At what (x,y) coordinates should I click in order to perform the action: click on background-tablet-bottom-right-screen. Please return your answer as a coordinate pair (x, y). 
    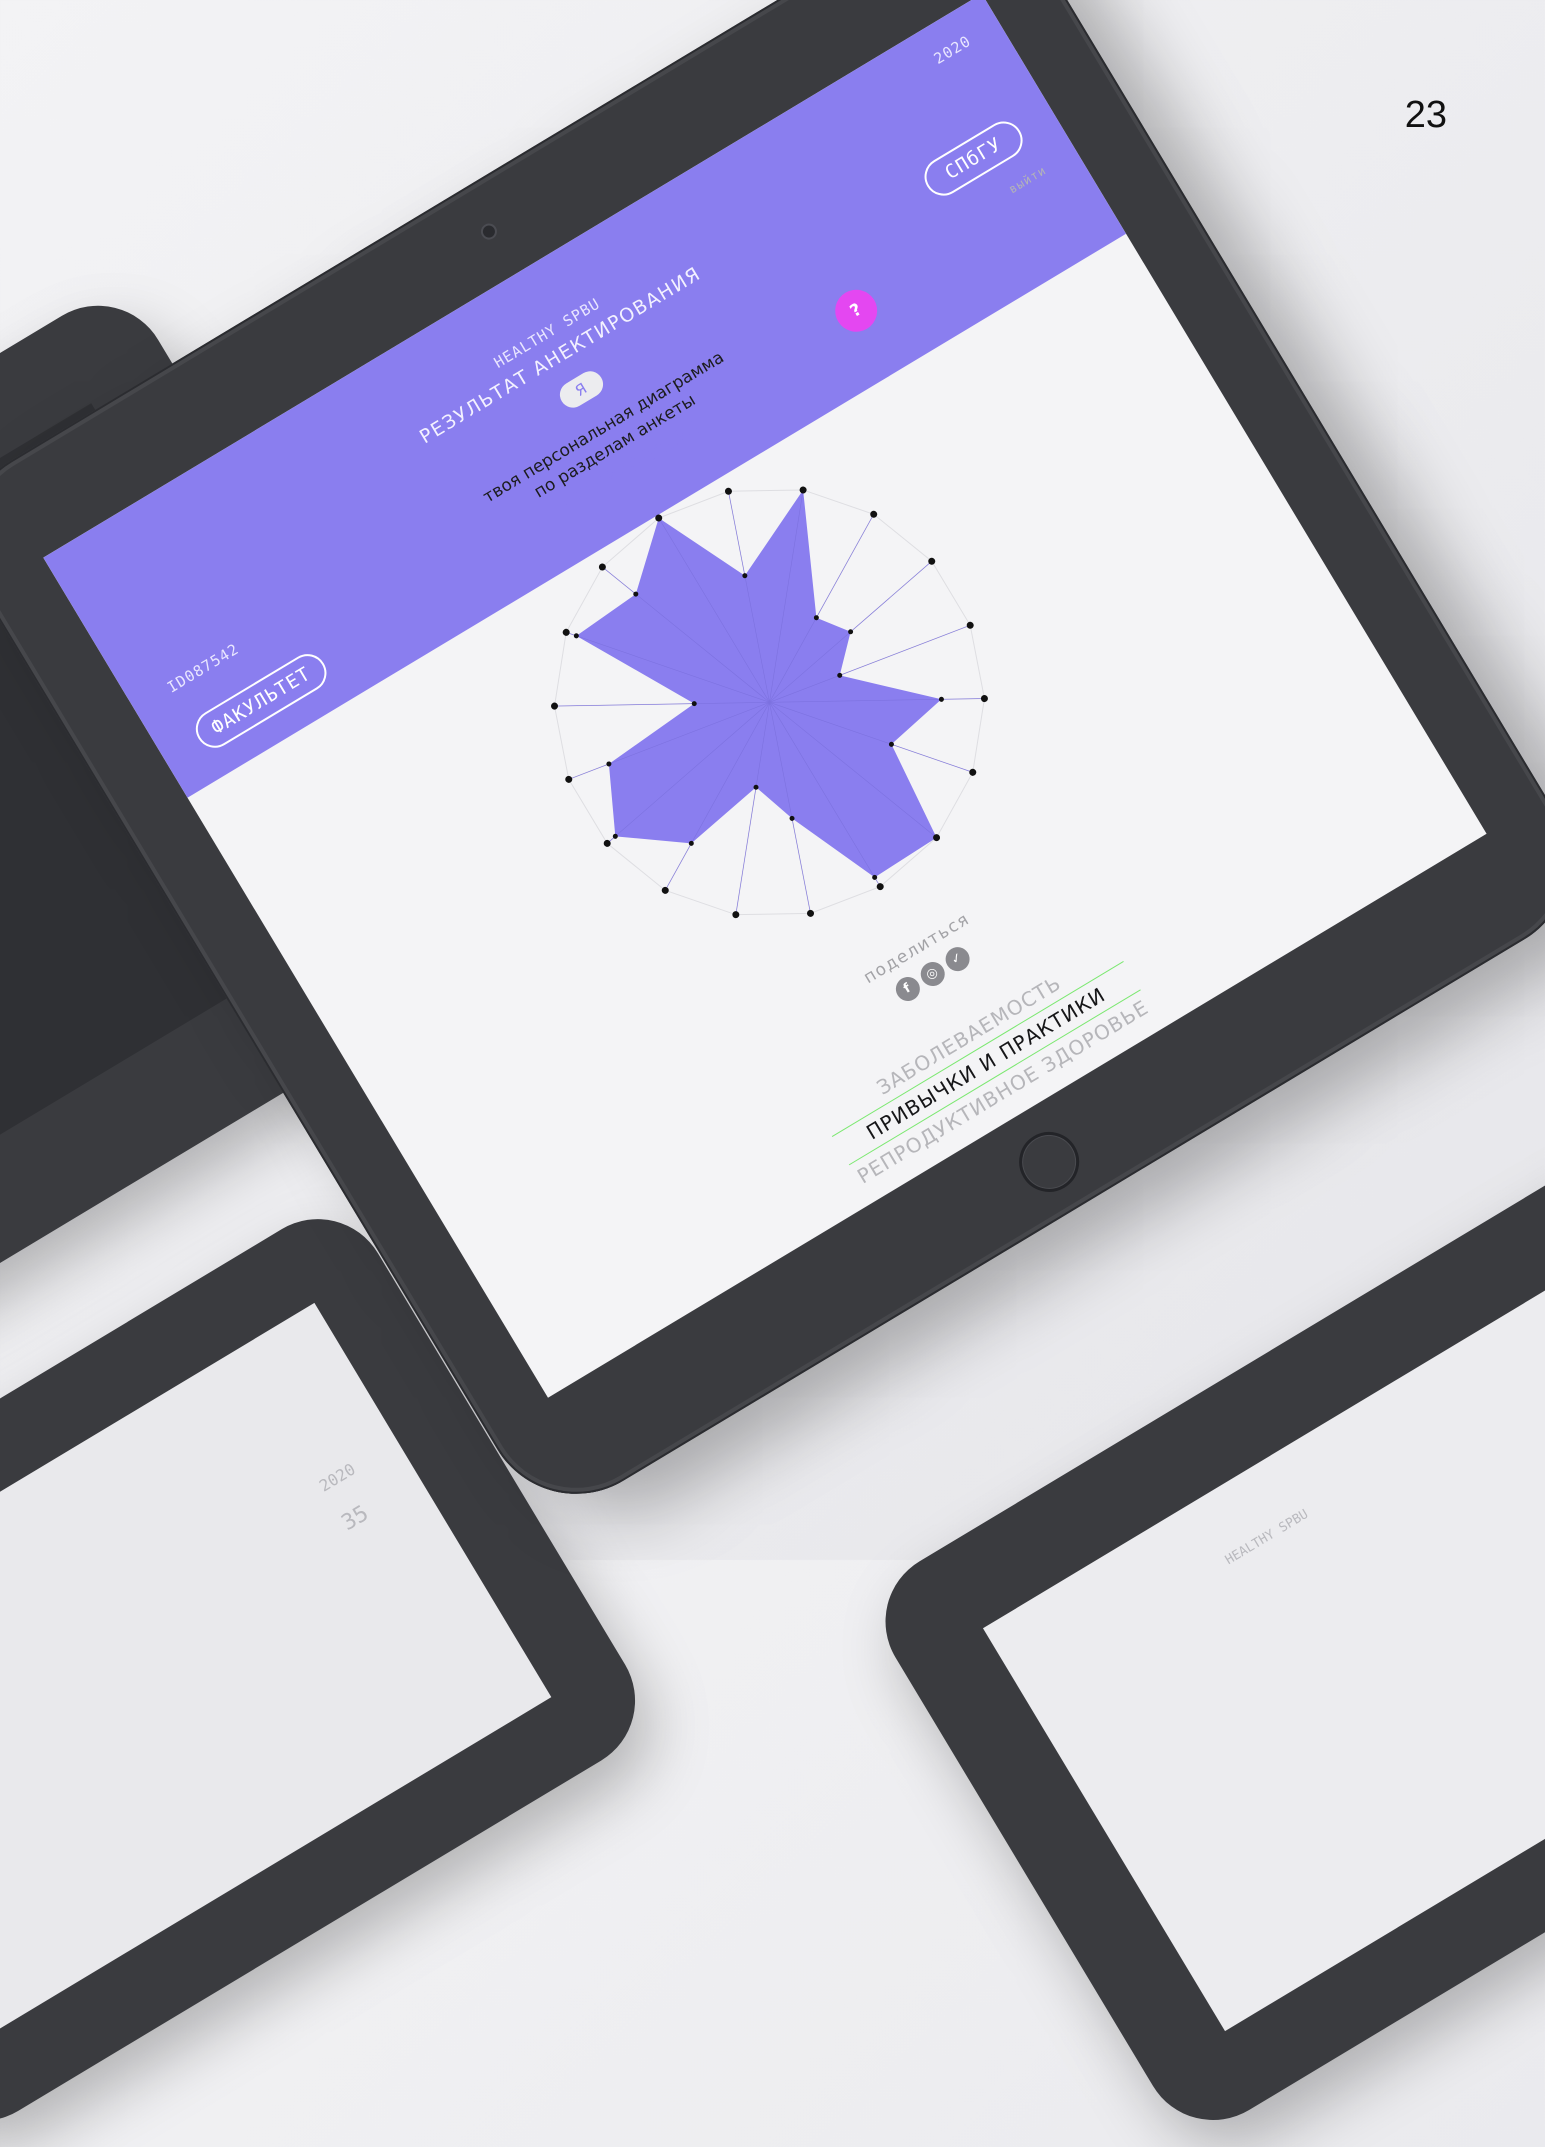
    Looking at the image, I should click on (1263, 1644).